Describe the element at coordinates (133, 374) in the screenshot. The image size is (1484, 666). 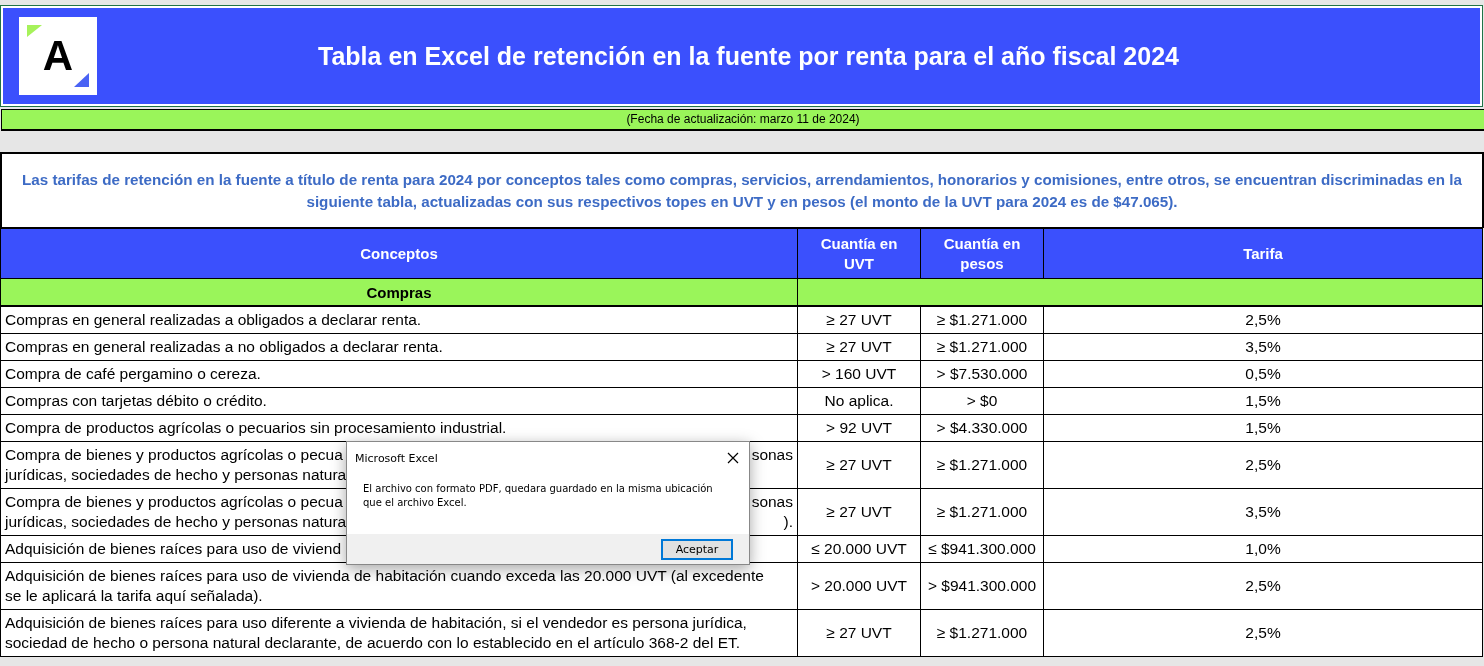
I see `concept-text: Compra de café pergamino o cereza.` at that location.